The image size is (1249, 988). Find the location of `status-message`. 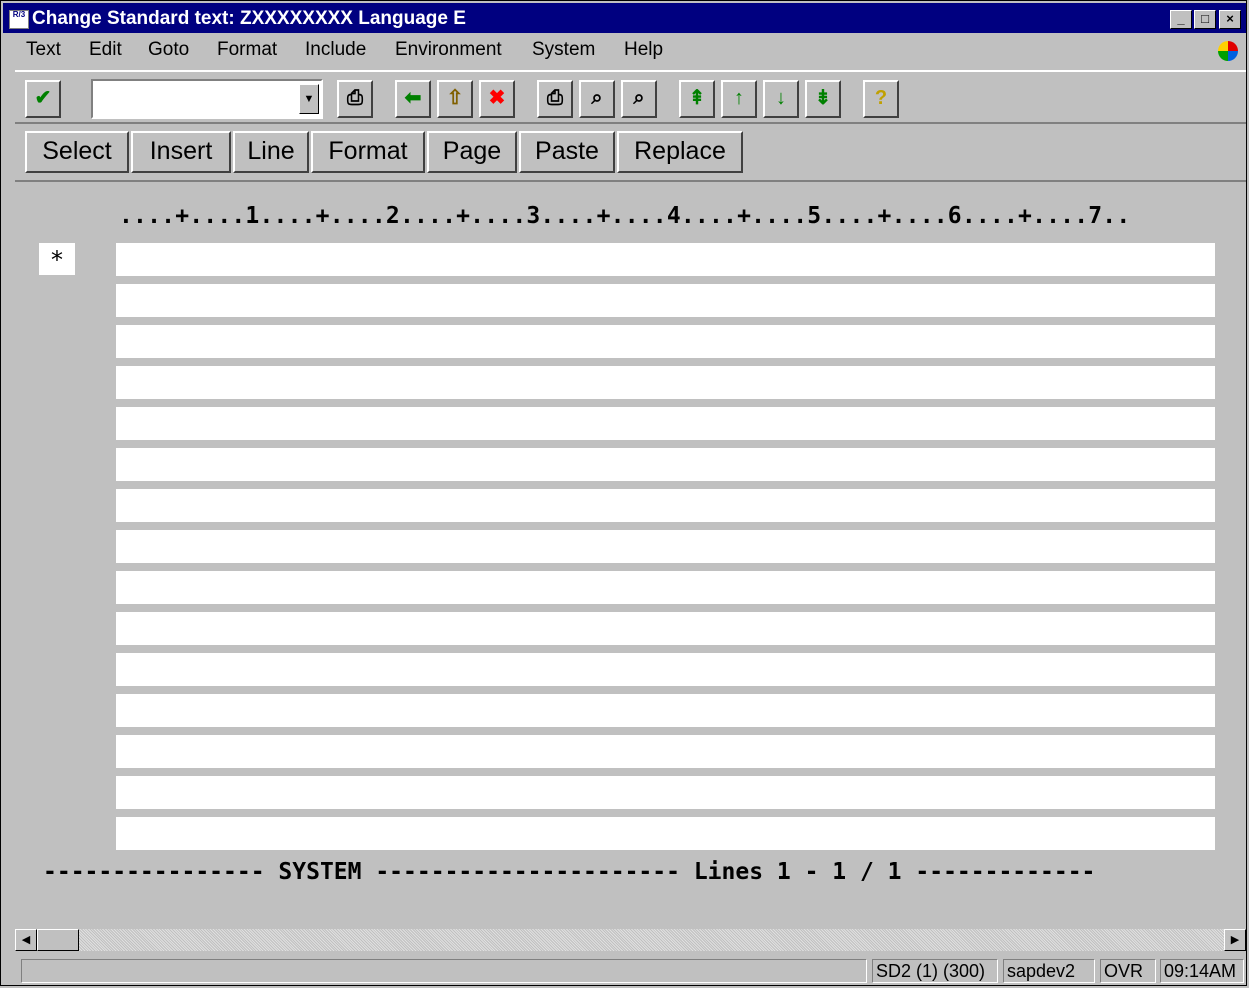

status-message is located at coordinates (444, 971).